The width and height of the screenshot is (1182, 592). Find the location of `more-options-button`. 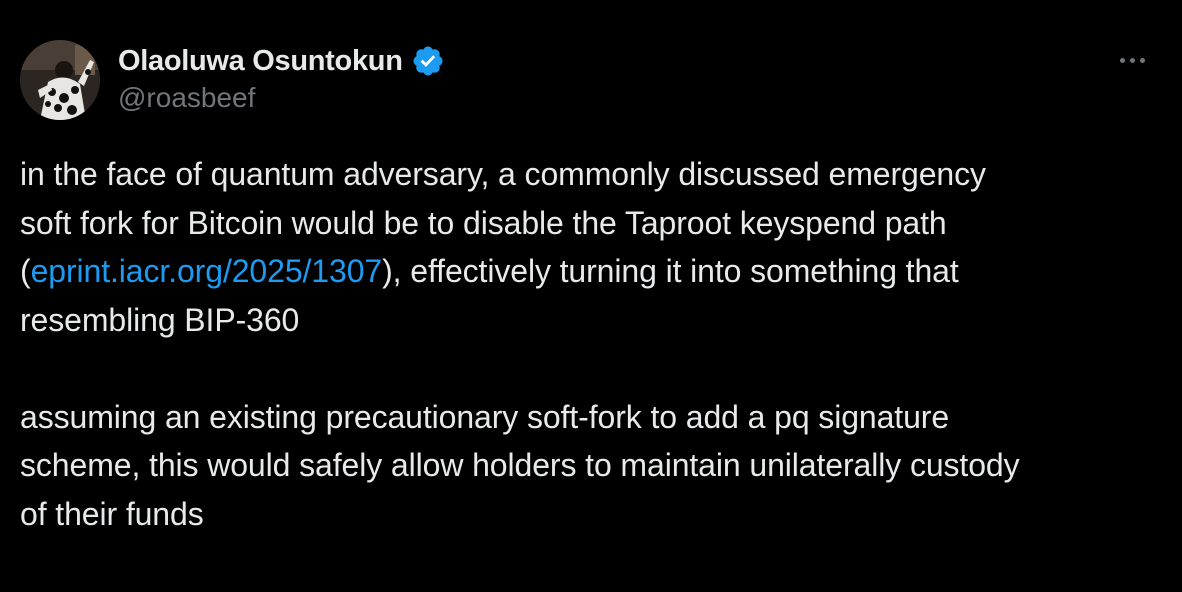

more-options-button is located at coordinates (1132, 60).